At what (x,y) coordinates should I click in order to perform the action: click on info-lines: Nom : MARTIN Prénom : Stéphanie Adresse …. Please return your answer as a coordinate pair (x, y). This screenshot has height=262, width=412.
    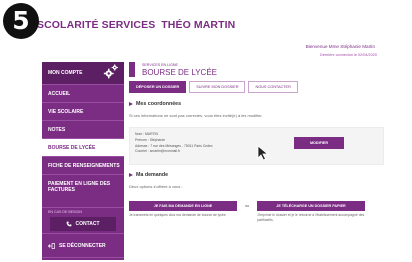
    Looking at the image, I should click on (174, 143).